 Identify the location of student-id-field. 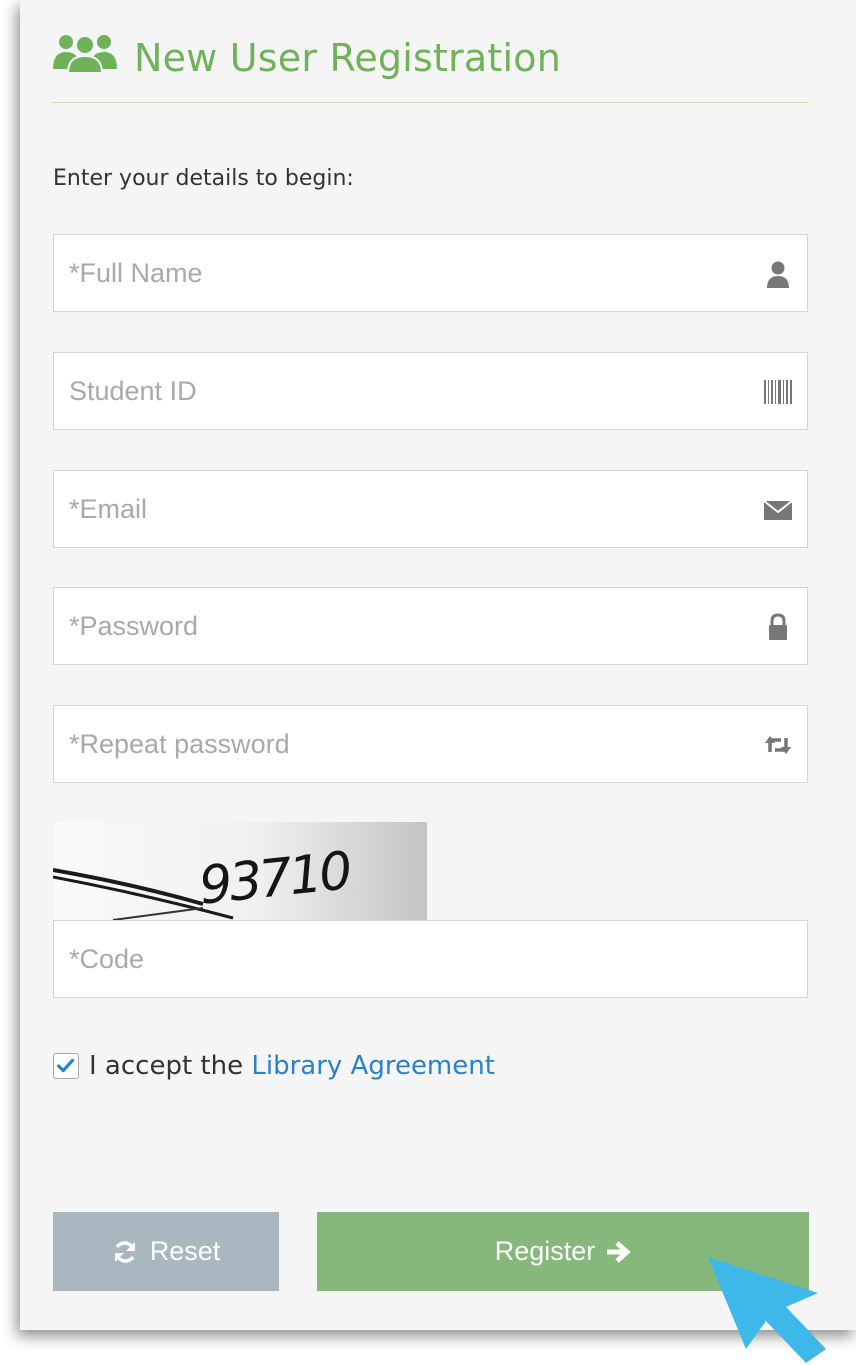
(430, 391).